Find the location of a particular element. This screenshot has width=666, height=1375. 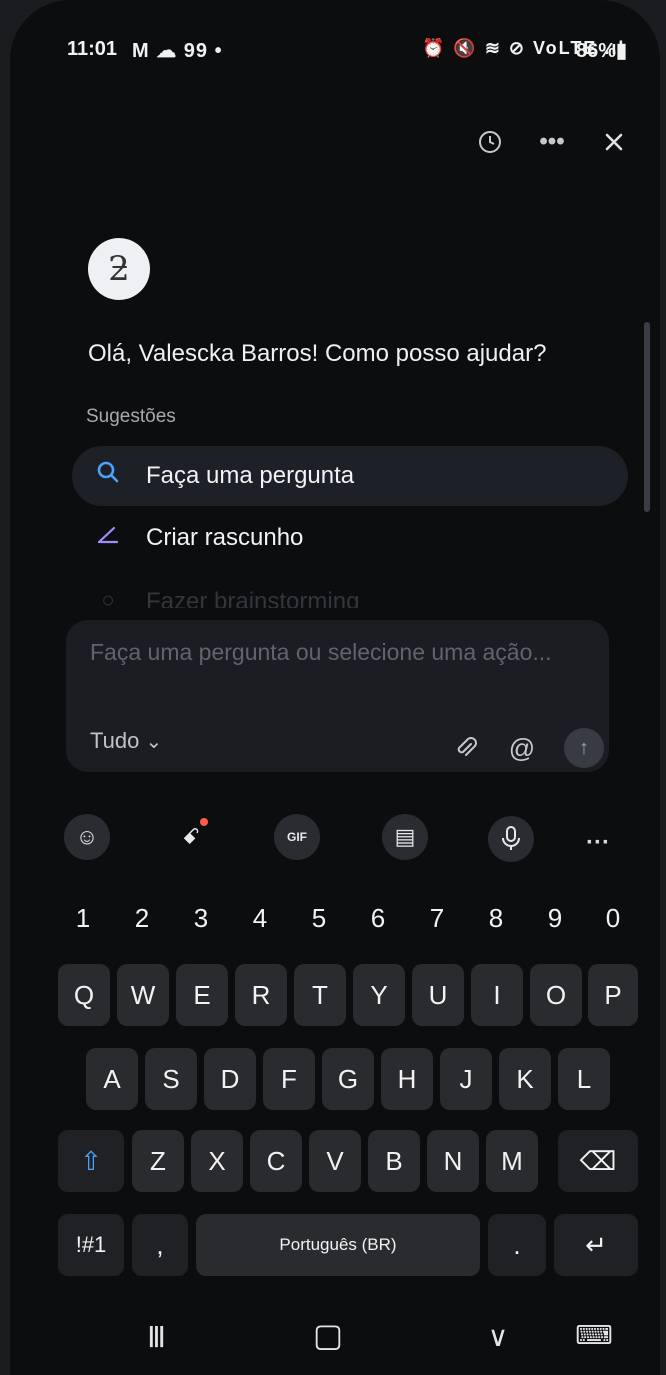

key-a: A is located at coordinates (112, 1079).